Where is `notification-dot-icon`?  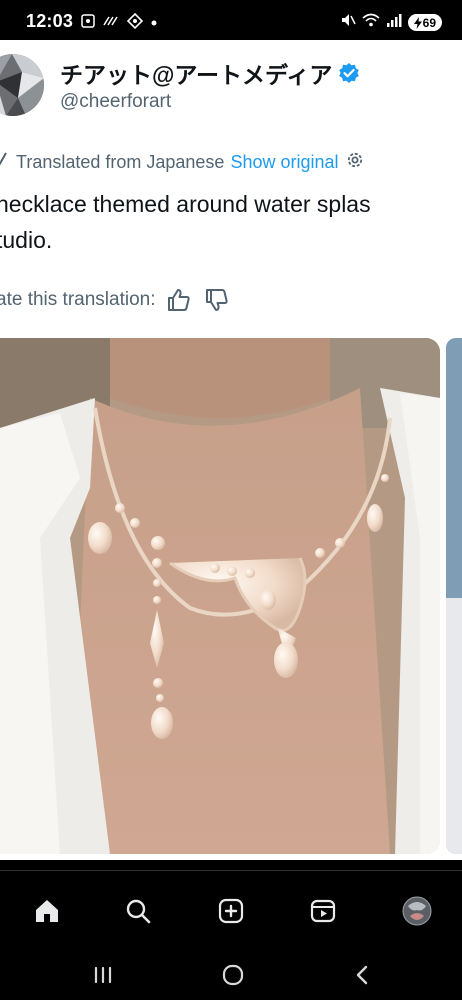
notification-dot-icon is located at coordinates (154, 22).